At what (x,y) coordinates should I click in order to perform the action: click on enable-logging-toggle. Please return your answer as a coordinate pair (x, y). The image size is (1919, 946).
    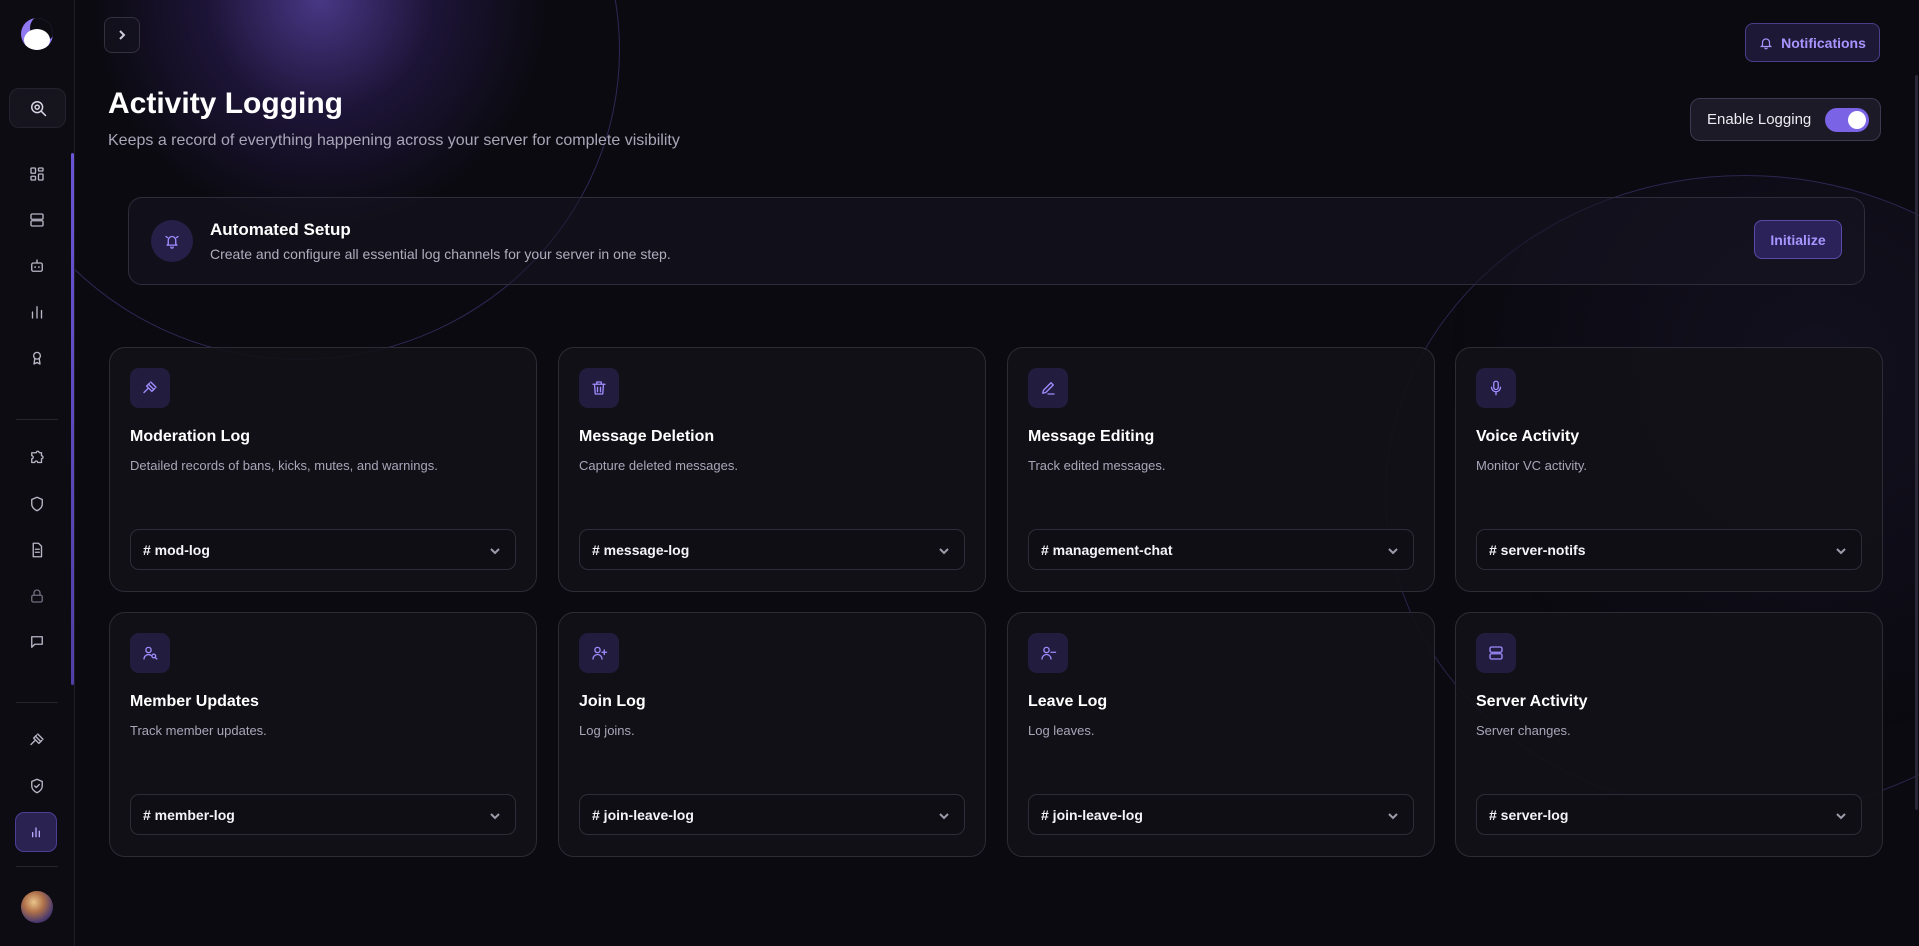
    Looking at the image, I should click on (1847, 119).